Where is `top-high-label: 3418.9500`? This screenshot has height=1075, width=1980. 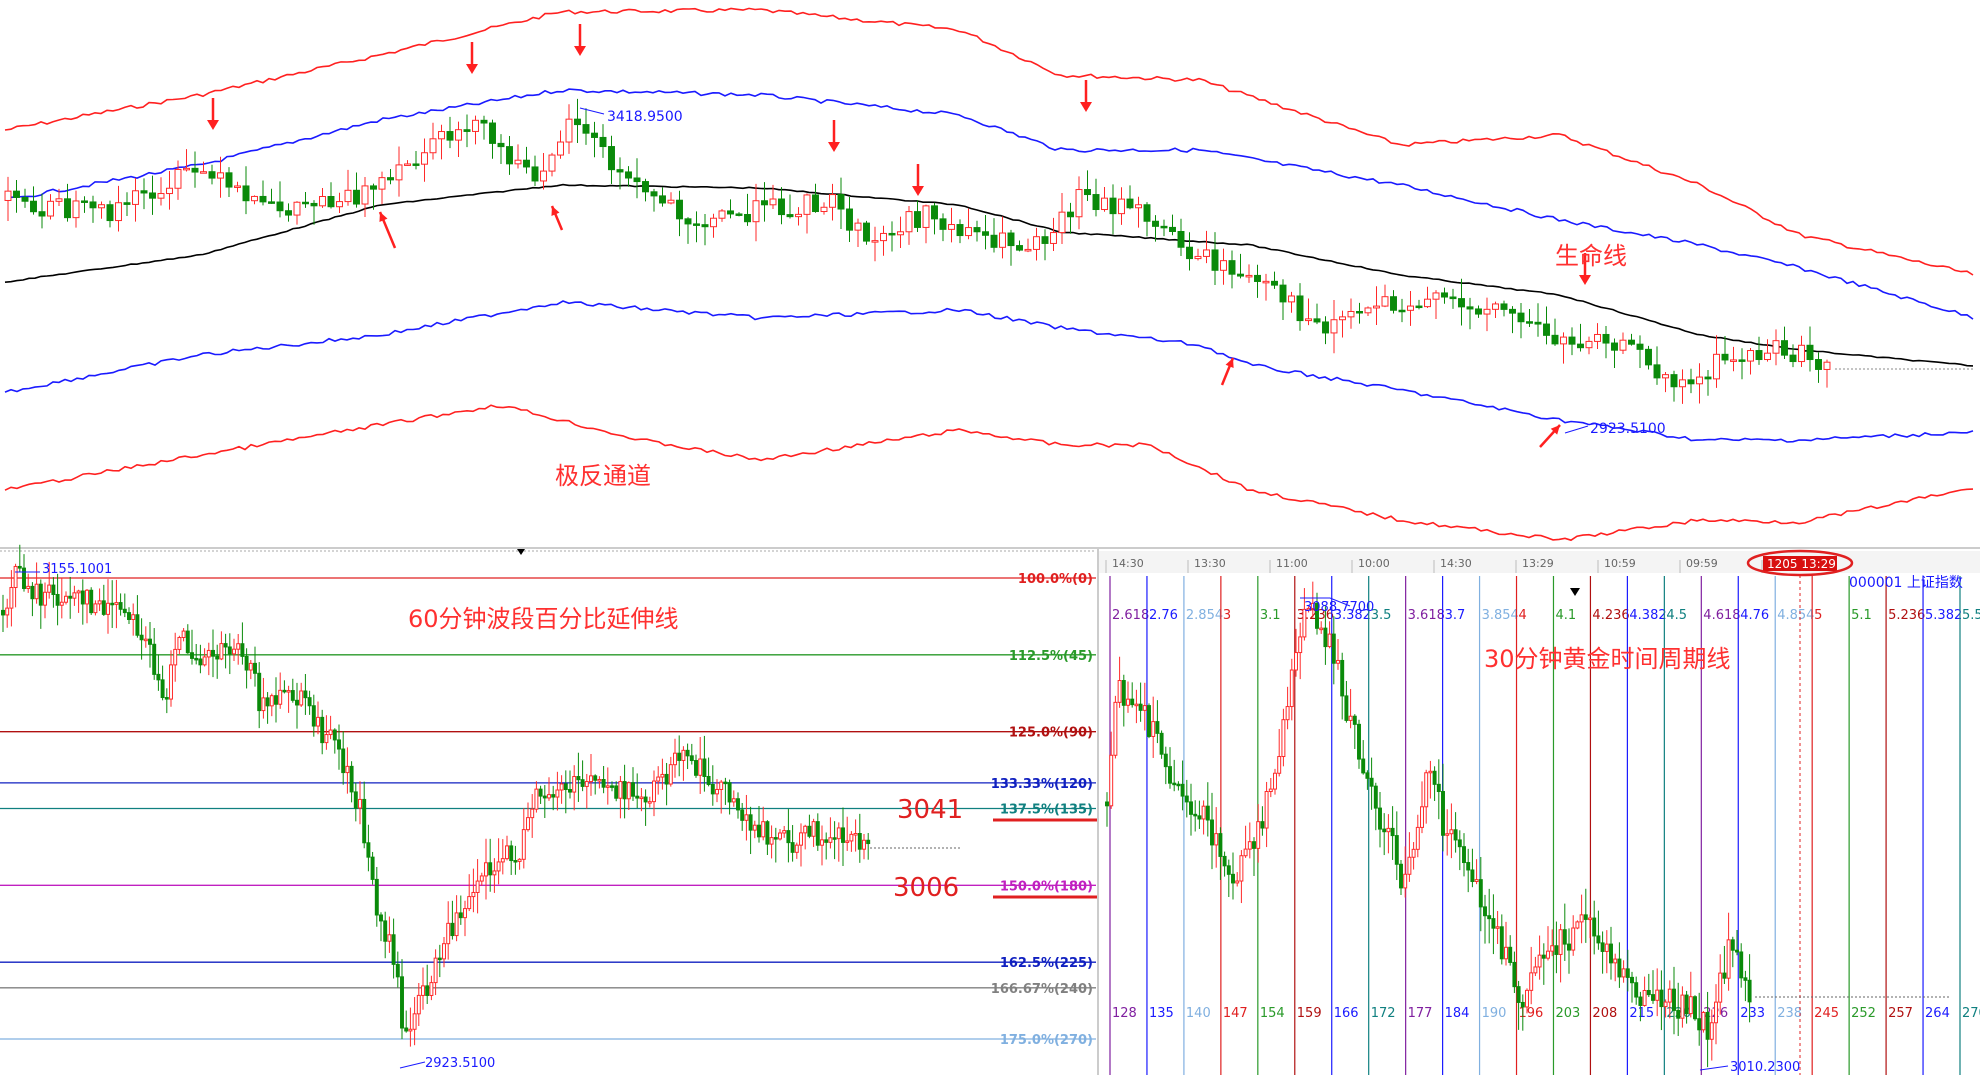 top-high-label: 3418.9500 is located at coordinates (645, 117).